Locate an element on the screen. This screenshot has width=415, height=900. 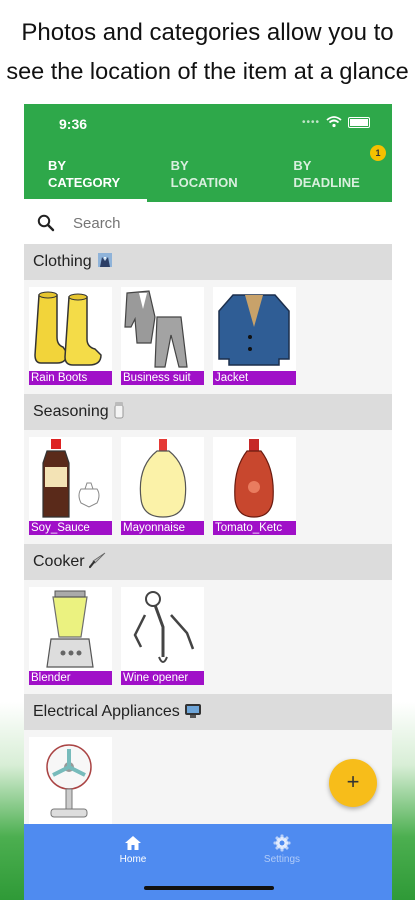
item-card: Blender is located at coordinates (70, 636).